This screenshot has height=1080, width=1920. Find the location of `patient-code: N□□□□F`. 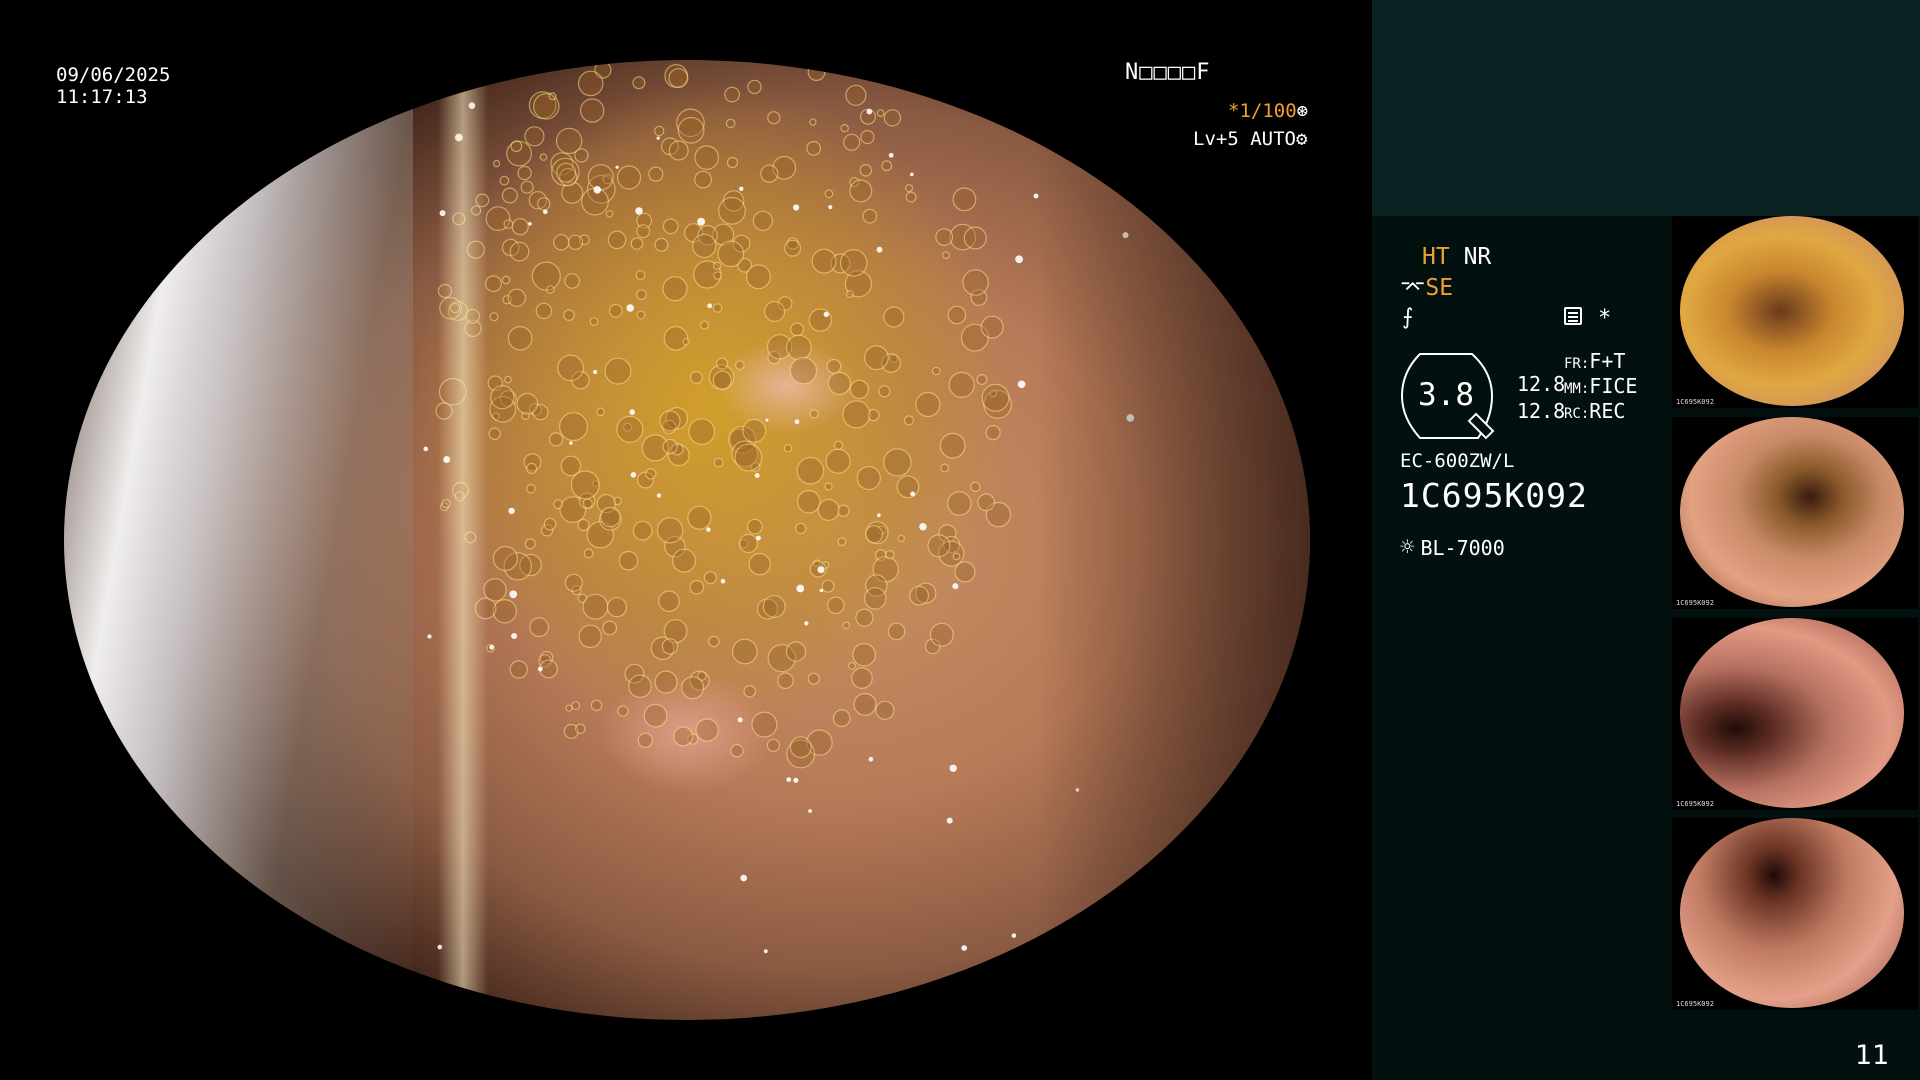

patient-code: N□□□□F is located at coordinates (1168, 72).